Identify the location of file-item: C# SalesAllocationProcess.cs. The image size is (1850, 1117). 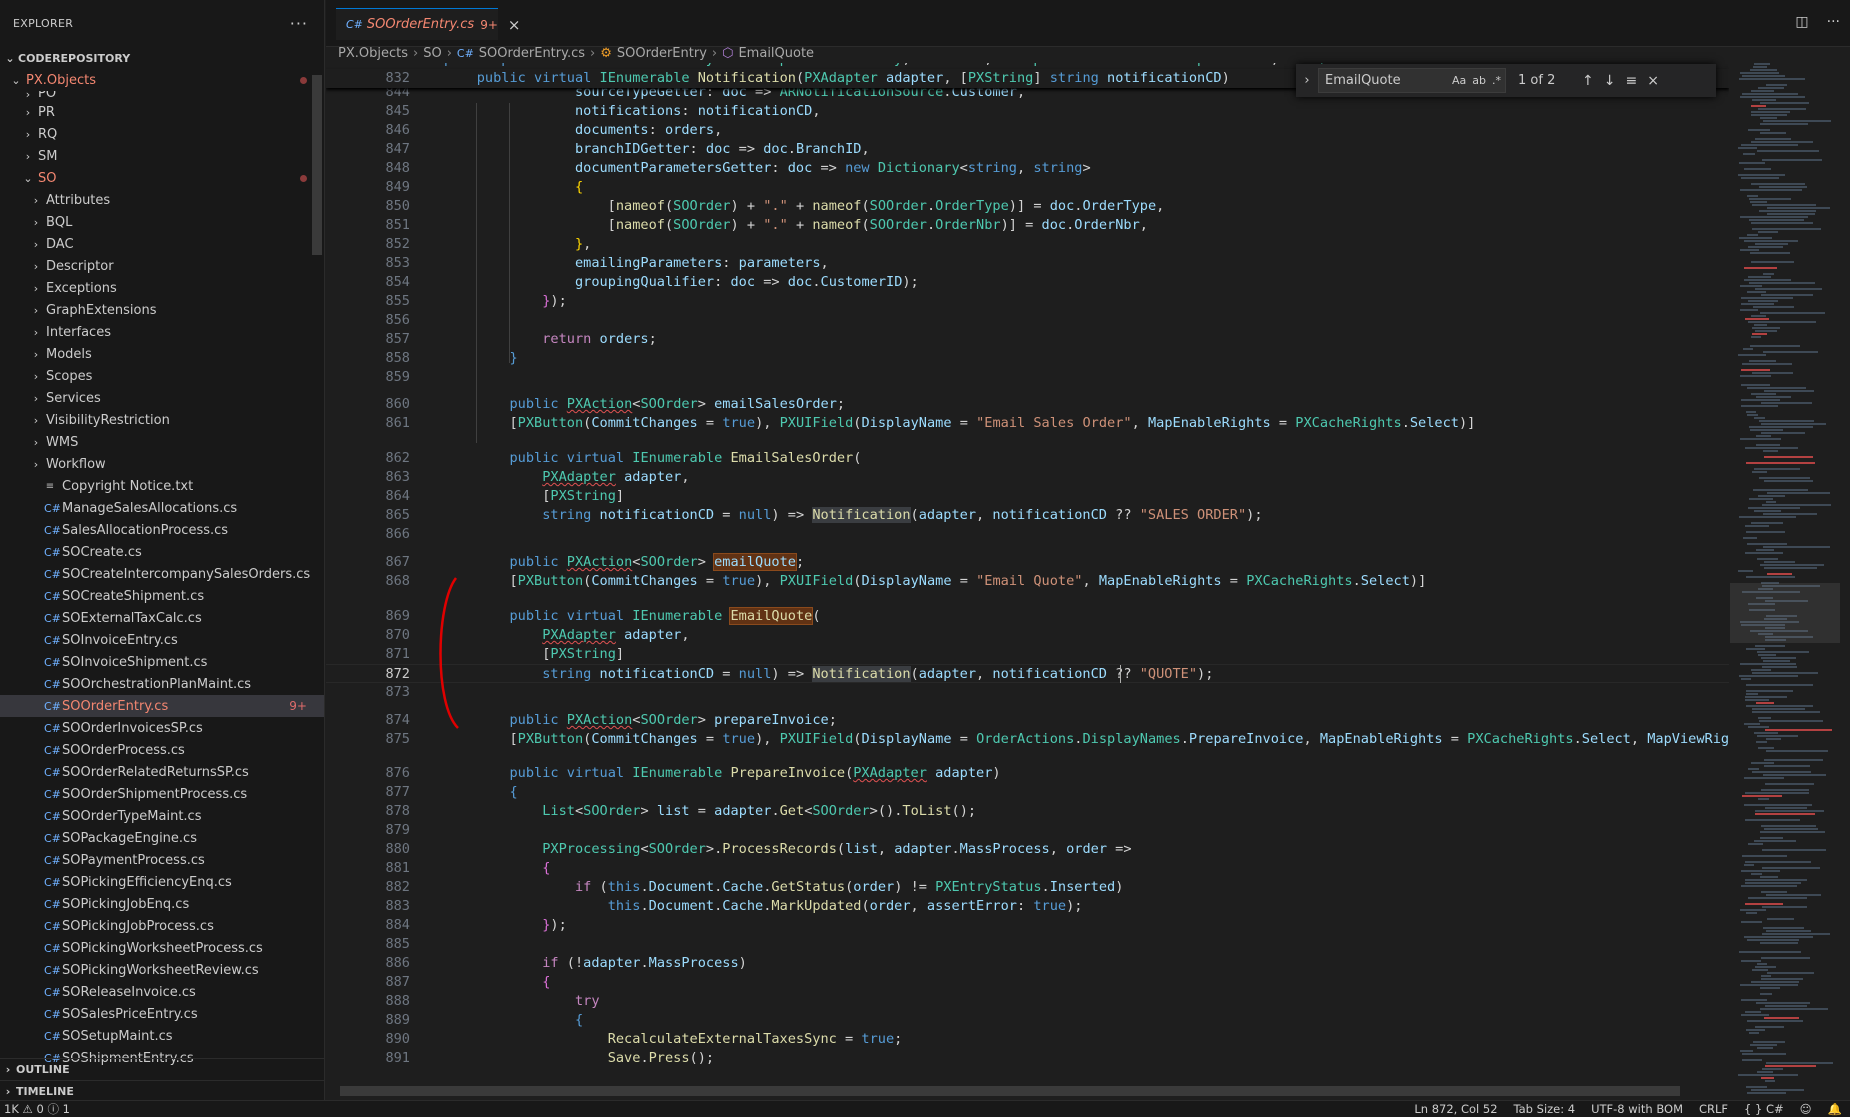
(162, 530).